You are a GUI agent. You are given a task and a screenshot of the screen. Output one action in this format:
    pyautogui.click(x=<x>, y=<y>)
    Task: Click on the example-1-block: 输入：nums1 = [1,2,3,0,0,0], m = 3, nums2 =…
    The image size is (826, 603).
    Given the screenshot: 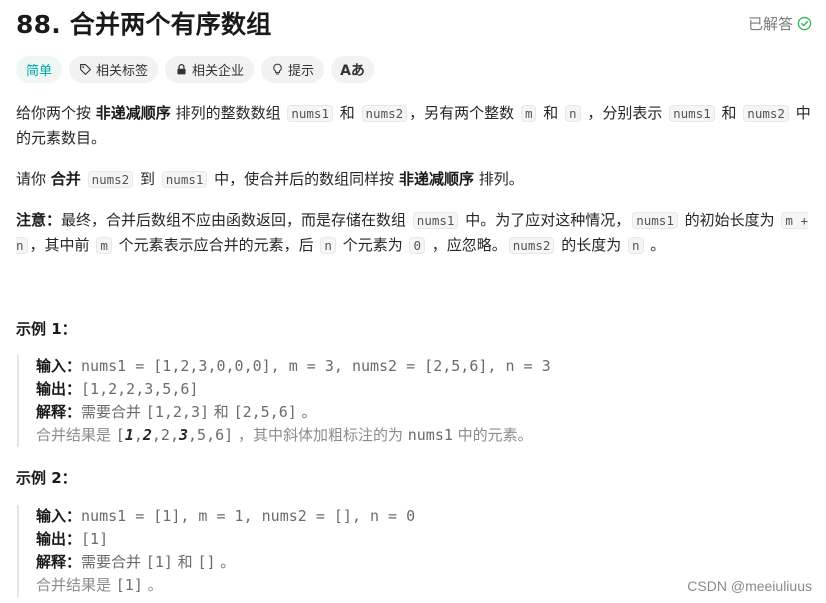 What is the action you would take?
    pyautogui.click(x=412, y=401)
    